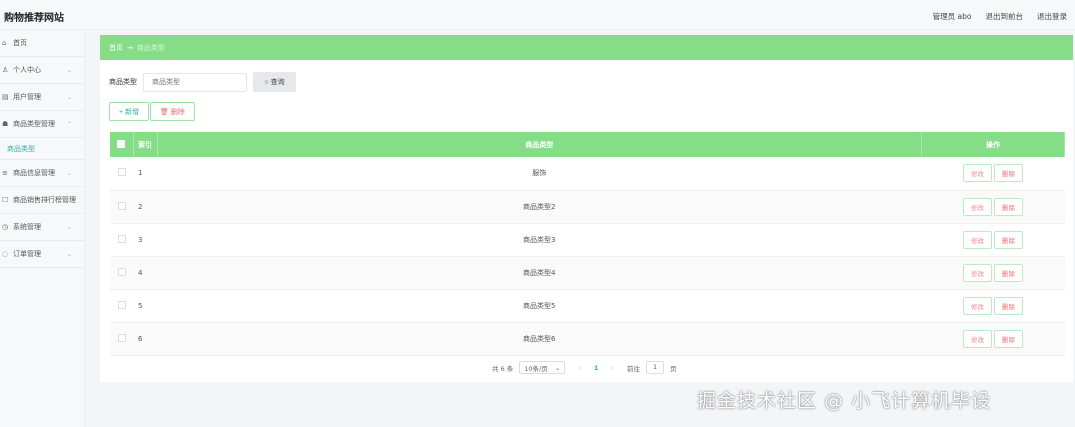 The width and height of the screenshot is (1075, 427). I want to click on category-icon: ☗, so click(5, 124).